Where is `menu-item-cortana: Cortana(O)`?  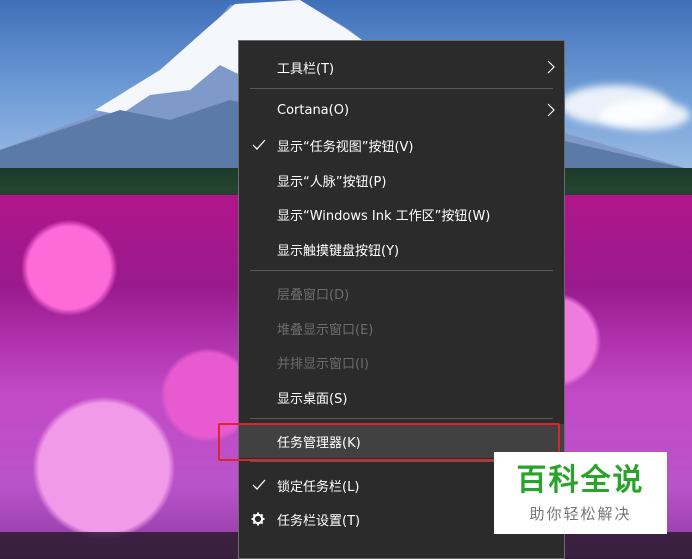 menu-item-cortana: Cortana(O) is located at coordinates (401, 110).